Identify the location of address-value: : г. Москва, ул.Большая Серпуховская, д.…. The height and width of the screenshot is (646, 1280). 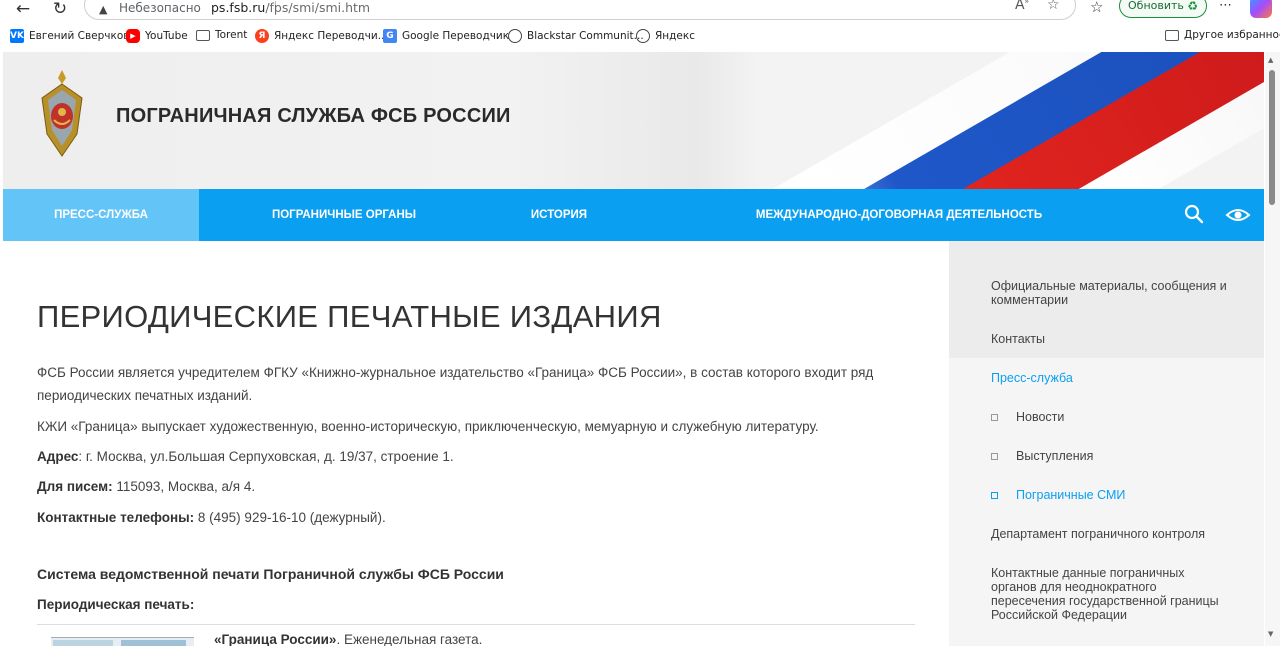
(266, 456).